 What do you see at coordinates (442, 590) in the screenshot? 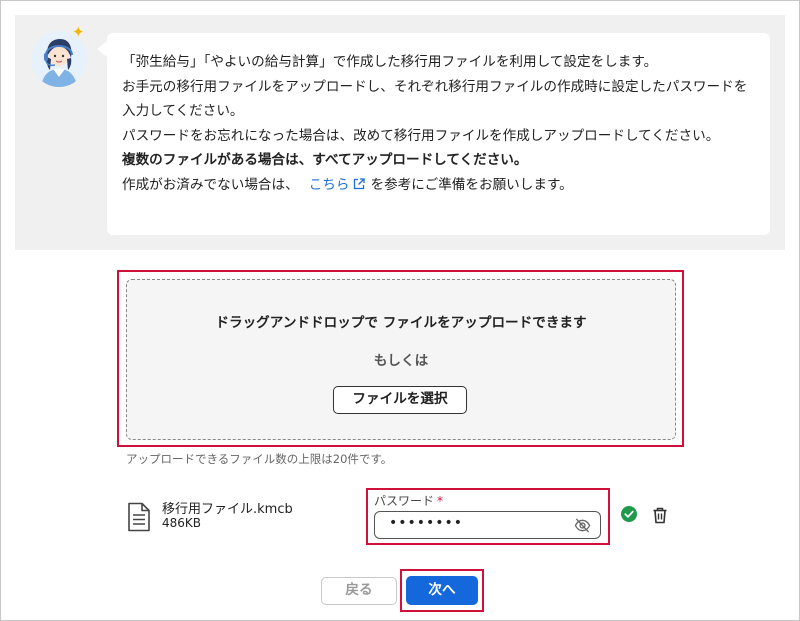
I see `next-button: 次へ` at bounding box center [442, 590].